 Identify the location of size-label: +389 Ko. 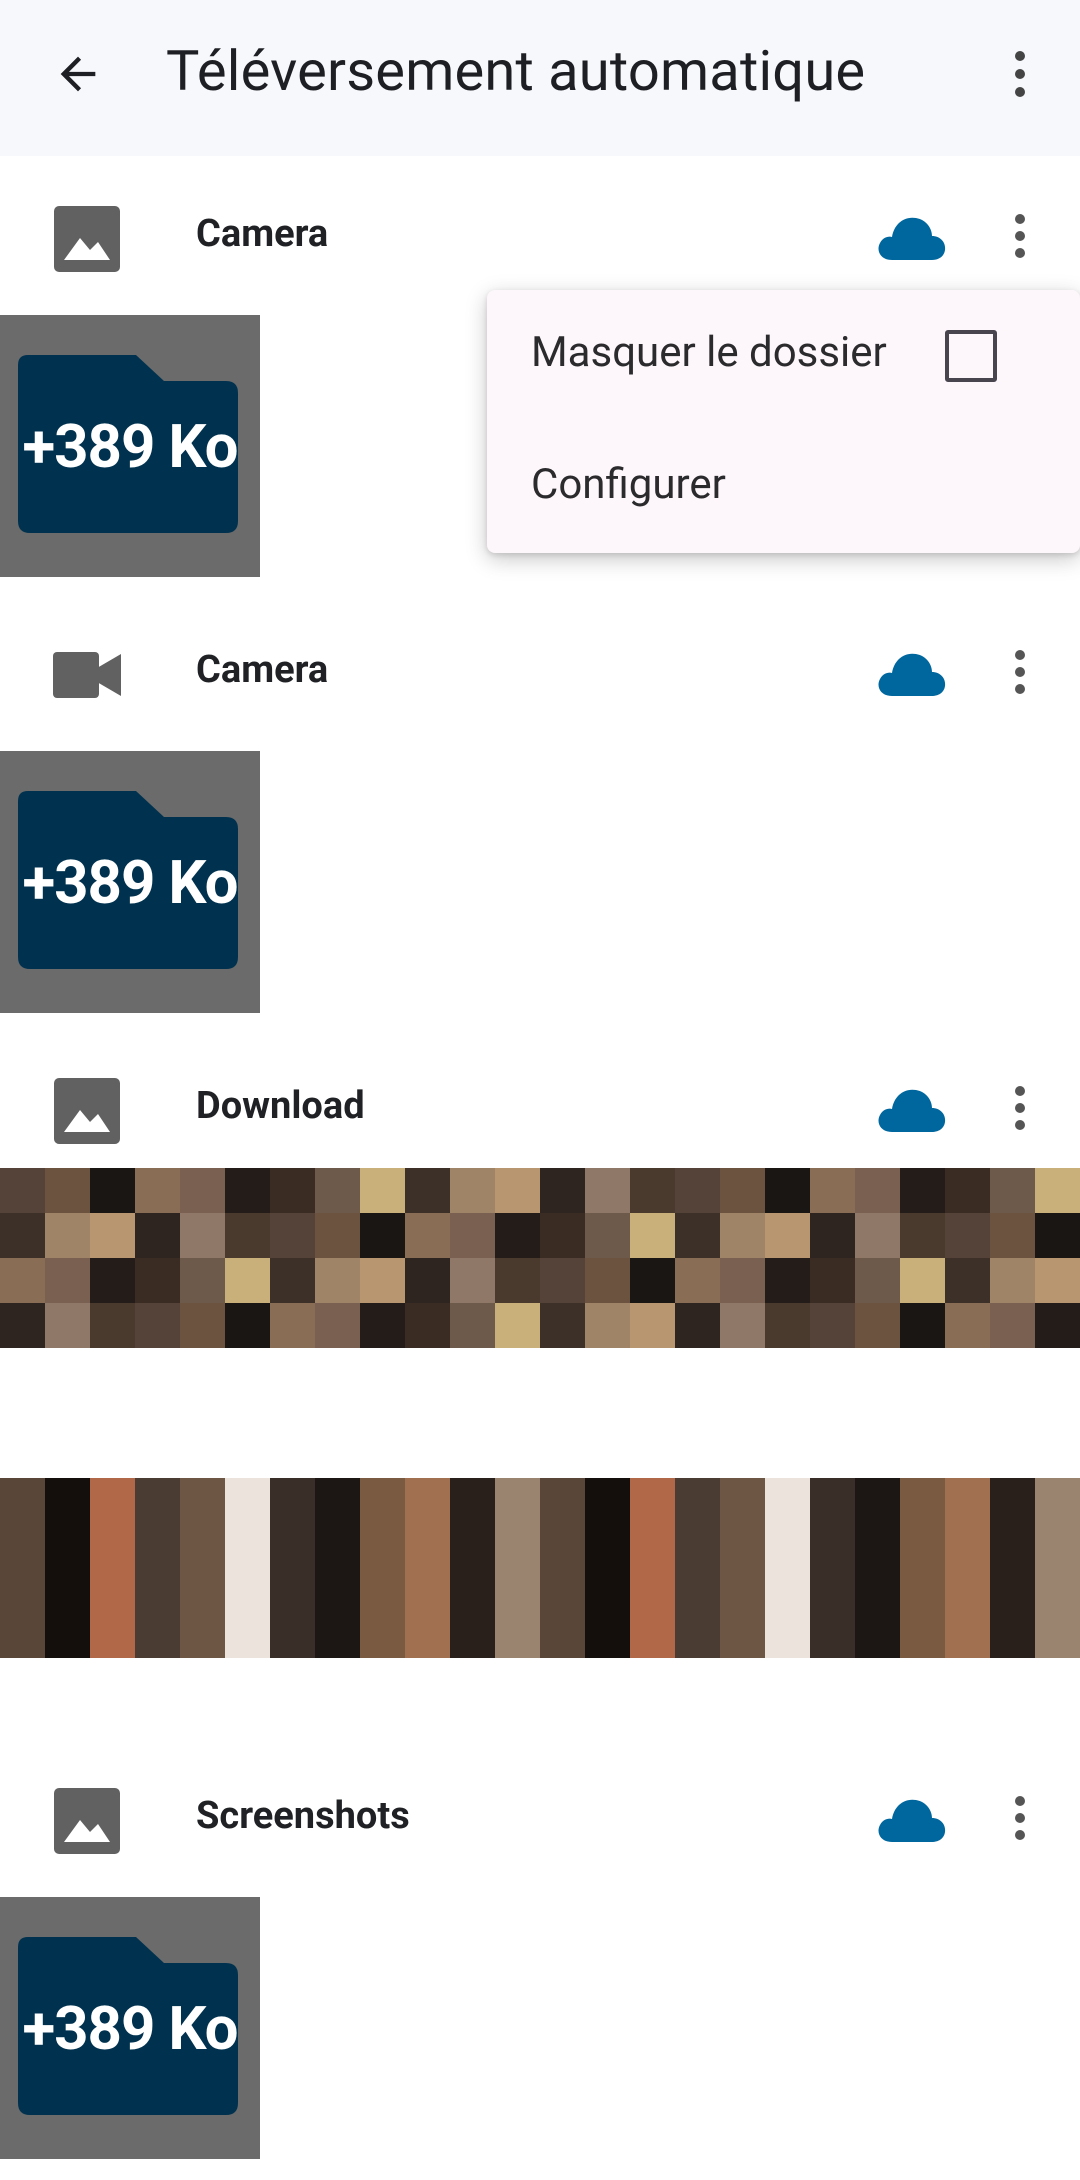
(130, 2028).